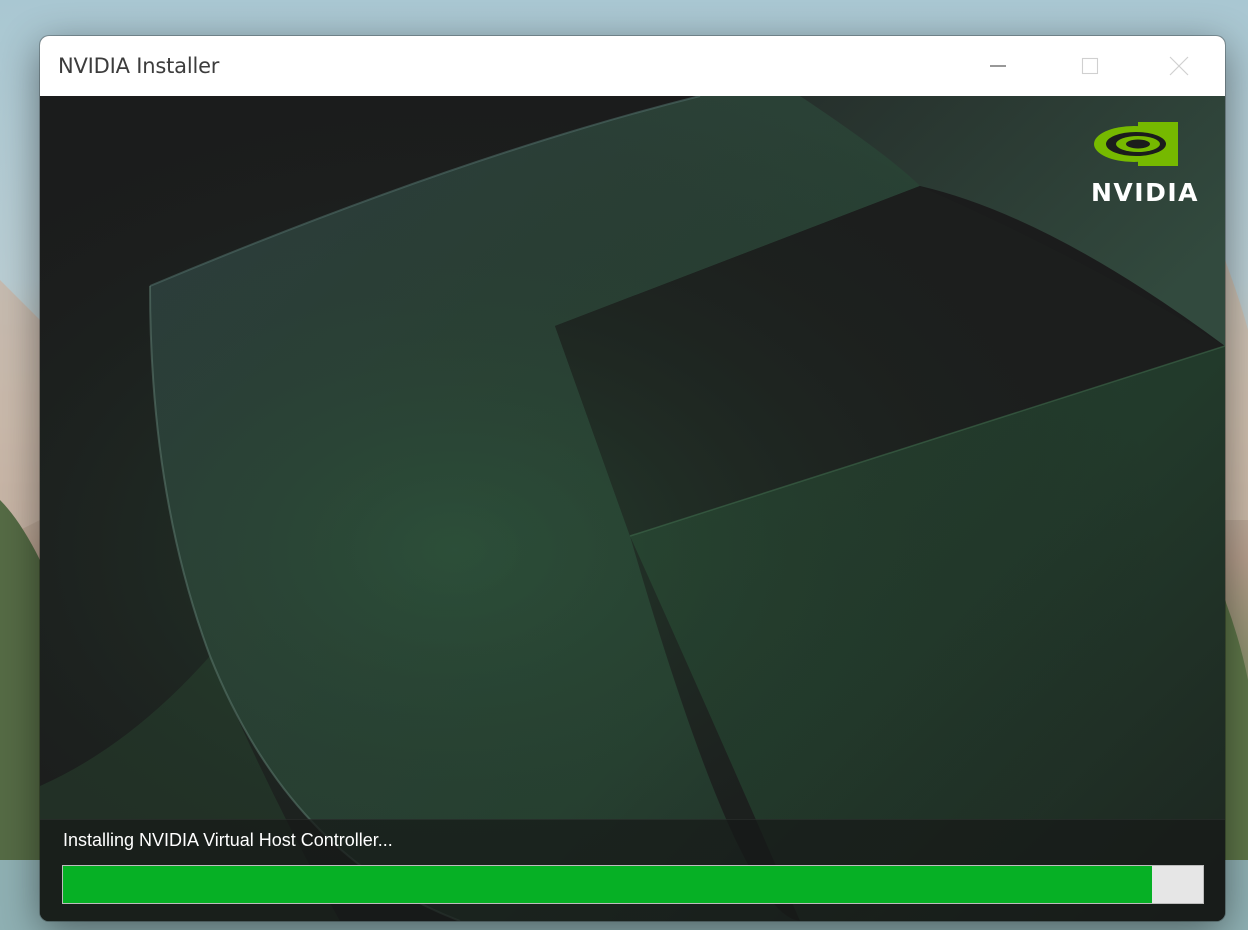  What do you see at coordinates (607, 884) in the screenshot?
I see `progress-fill` at bounding box center [607, 884].